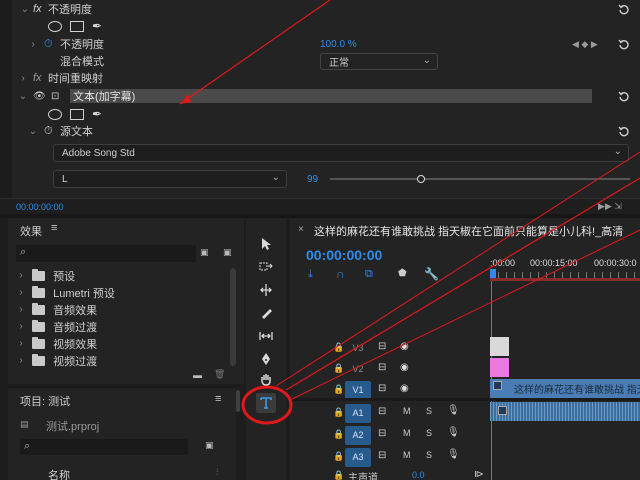 The height and width of the screenshot is (480, 640). What do you see at coordinates (56, 326) in the screenshot?
I see `effects-item-audio-transitions: › 音频过渡` at bounding box center [56, 326].